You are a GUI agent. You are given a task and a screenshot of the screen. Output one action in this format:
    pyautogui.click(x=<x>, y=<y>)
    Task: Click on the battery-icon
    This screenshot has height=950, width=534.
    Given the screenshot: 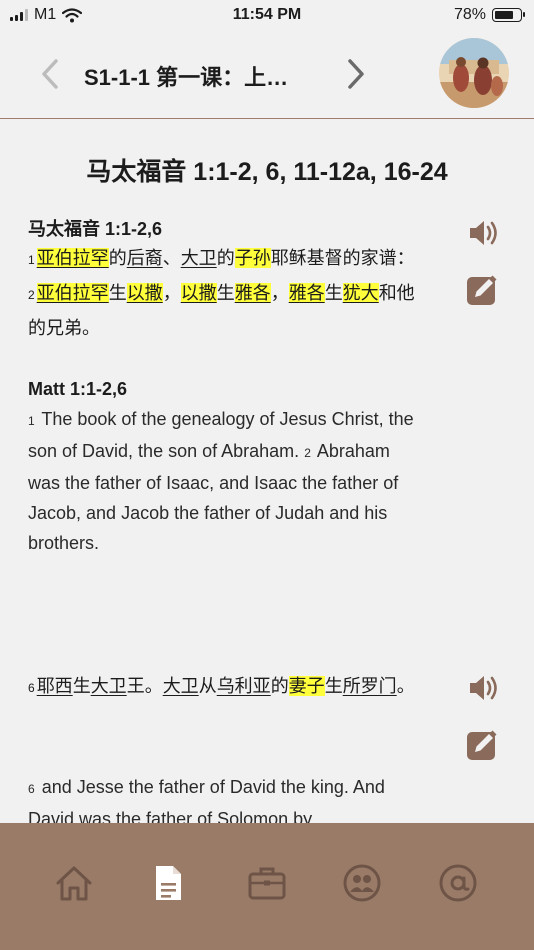 What is the action you would take?
    pyautogui.click(x=508, y=15)
    